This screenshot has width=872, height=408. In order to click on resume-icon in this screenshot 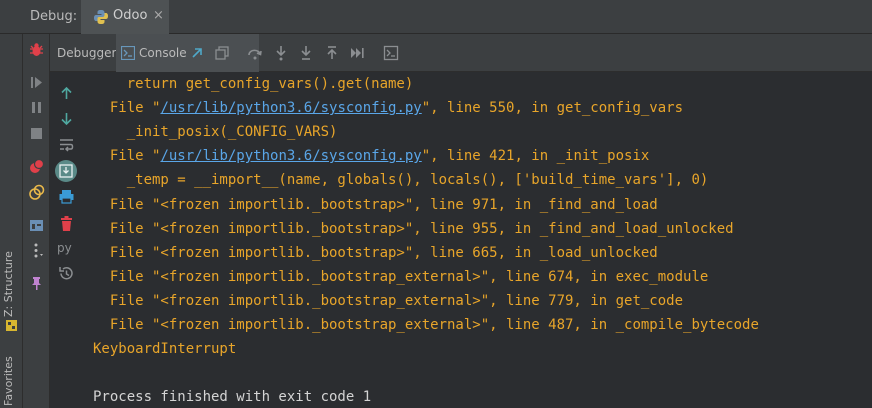, I will do `click(36, 82)`.